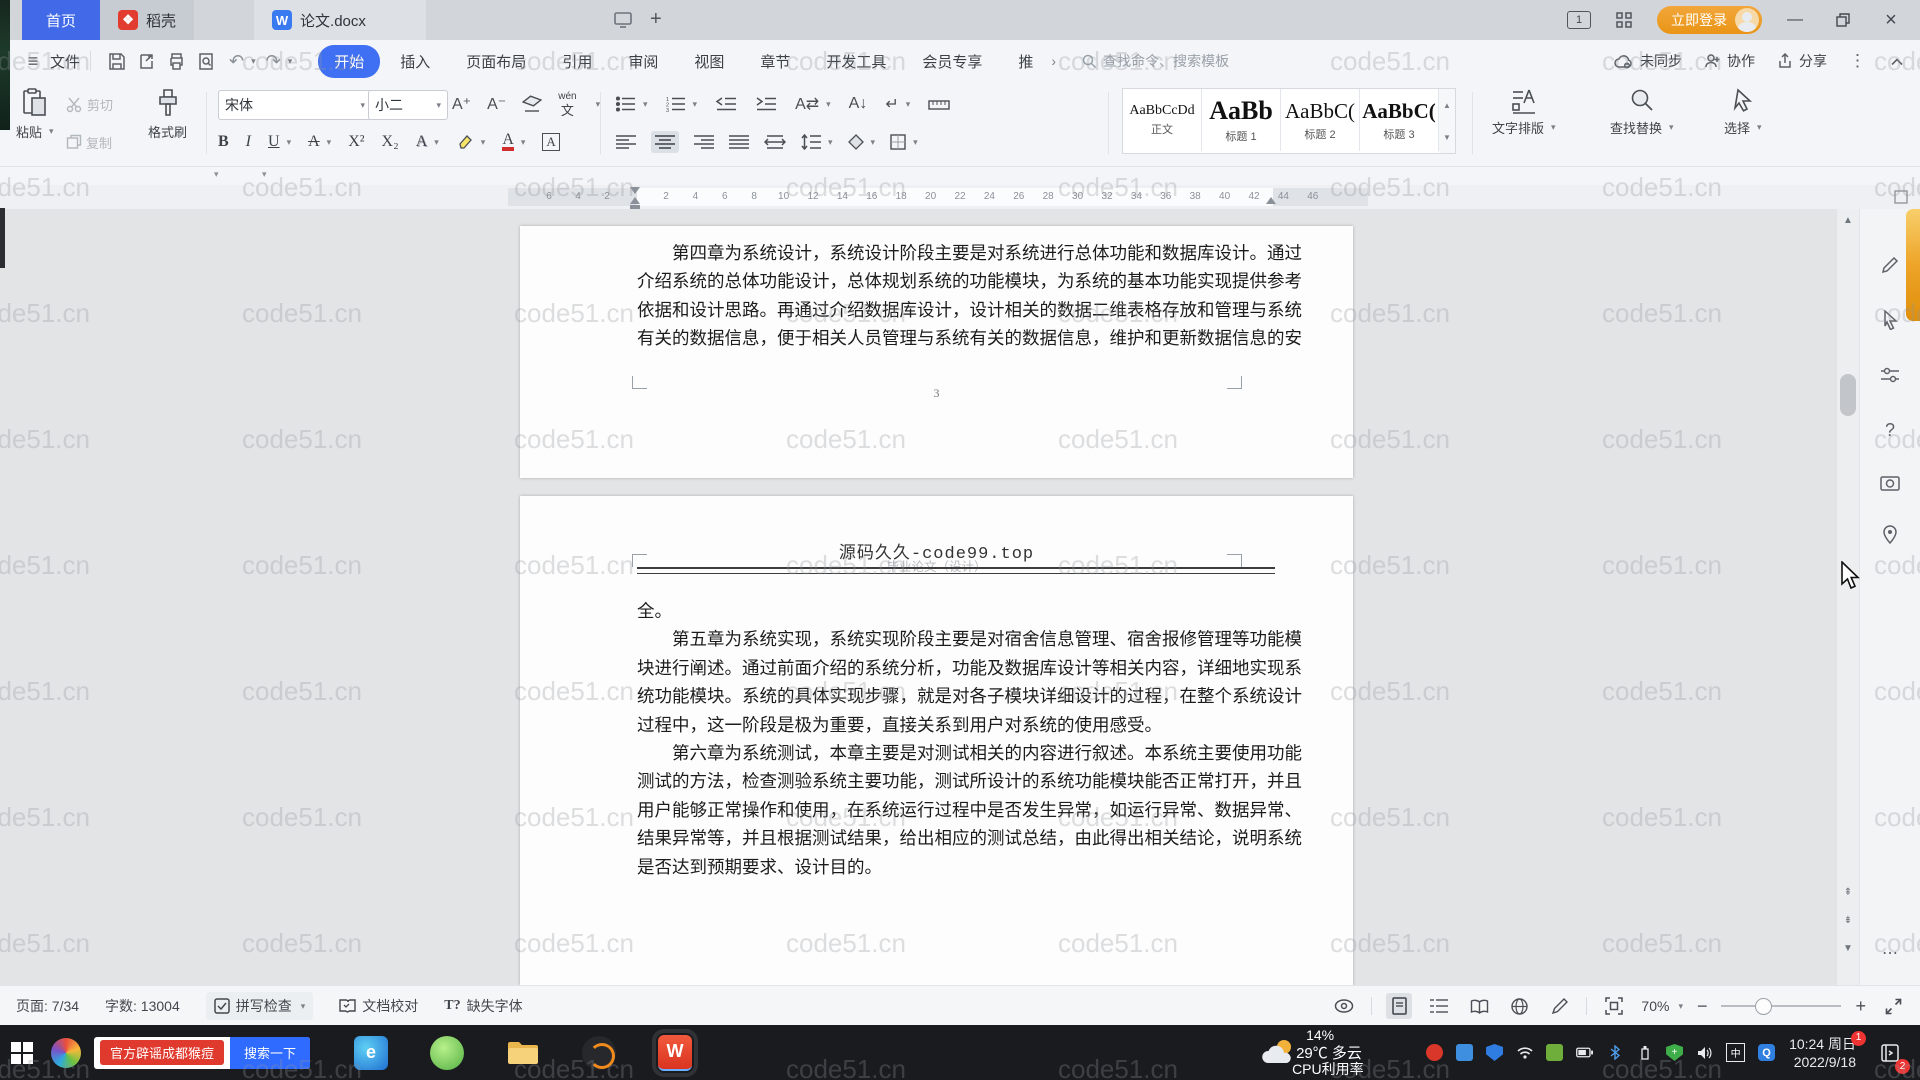 The image size is (1920, 1080). What do you see at coordinates (955, 867) in the screenshot?
I see `doc-text-line: 是否达到预期要求、设计目的。` at bounding box center [955, 867].